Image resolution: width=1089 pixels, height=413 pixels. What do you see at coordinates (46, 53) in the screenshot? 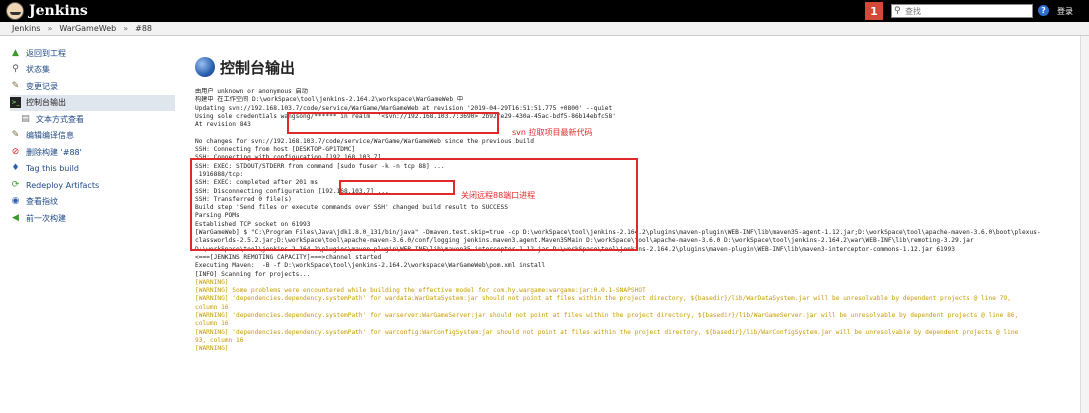
I see `sidebar-item-label: 返回到工程` at bounding box center [46, 53].